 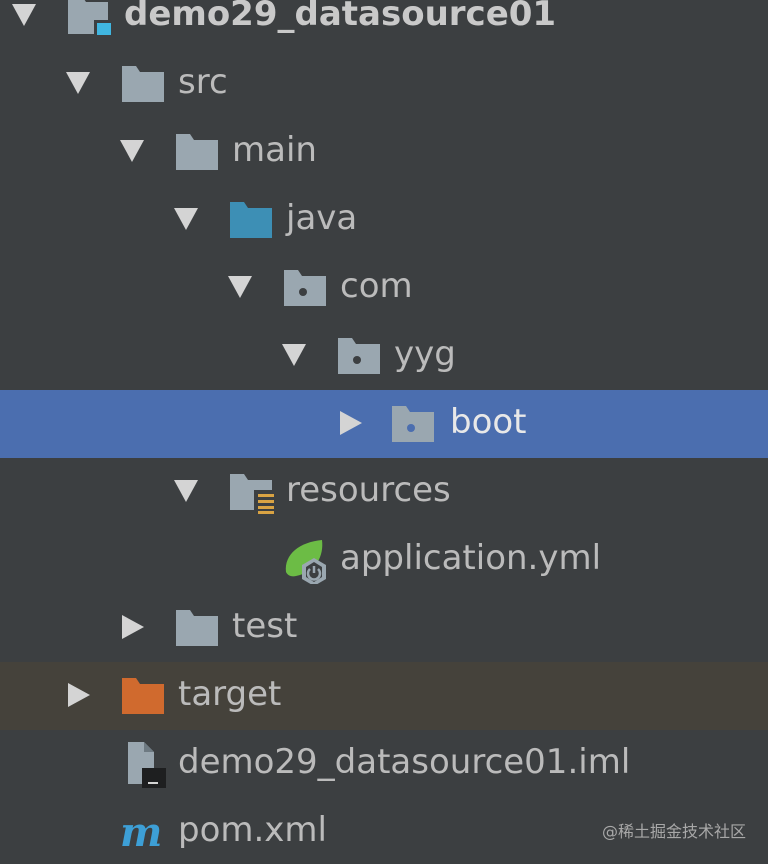 I want to click on tree-item-label: src, so click(x=203, y=82).